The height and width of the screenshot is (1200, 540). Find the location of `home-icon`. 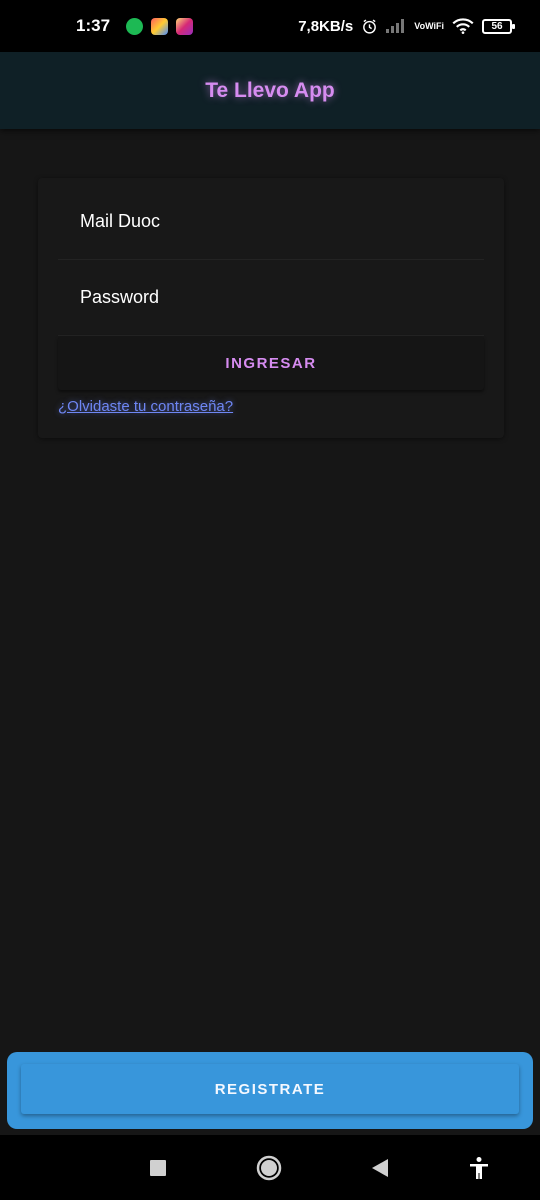

home-icon is located at coordinates (269, 1168).